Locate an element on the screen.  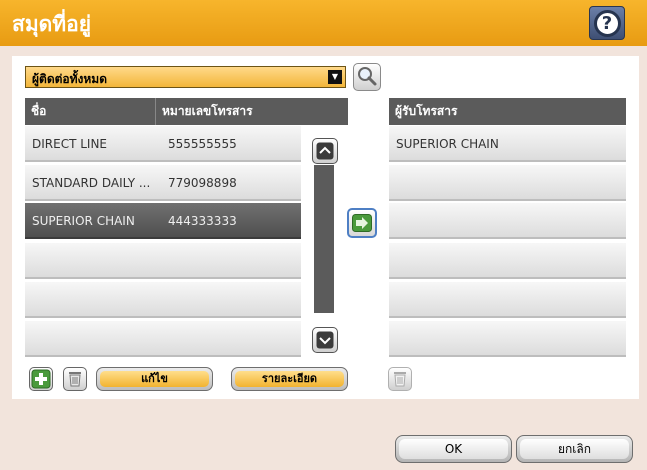
ok-button: OK is located at coordinates (453, 449).